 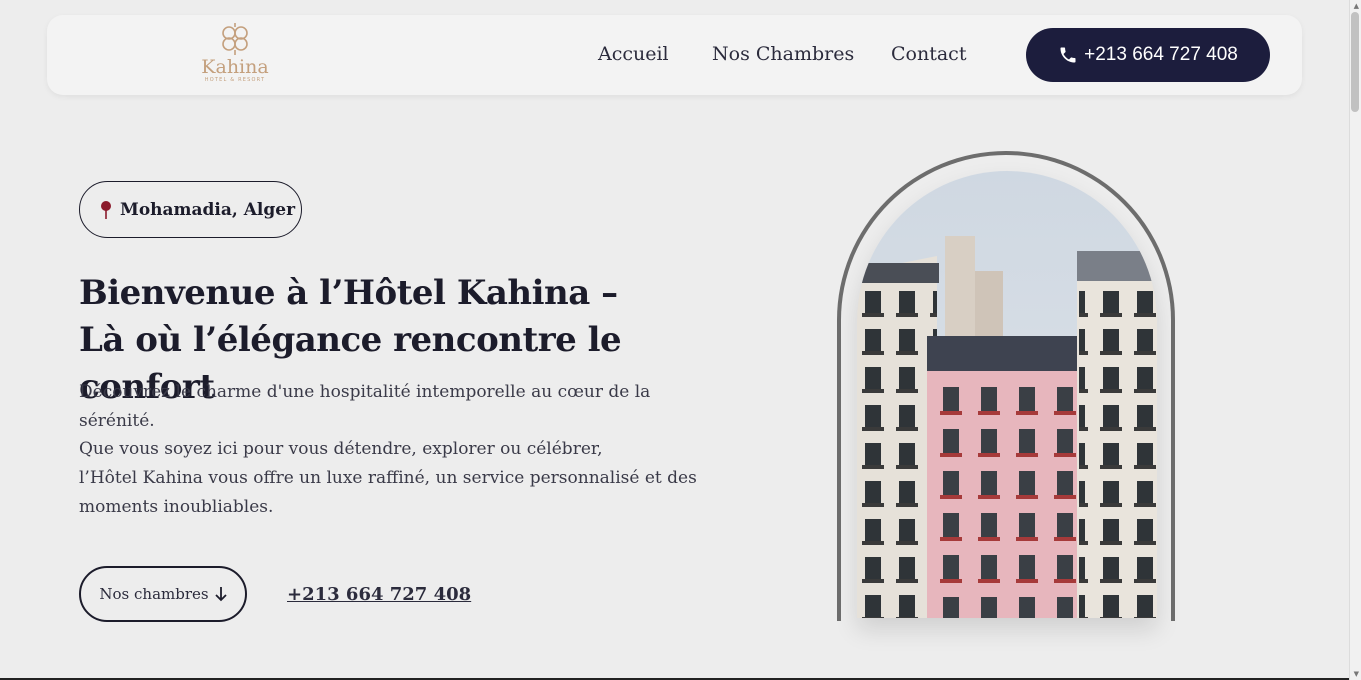 What do you see at coordinates (379, 594) in the screenshot?
I see `phone-link: +213 664 727 408` at bounding box center [379, 594].